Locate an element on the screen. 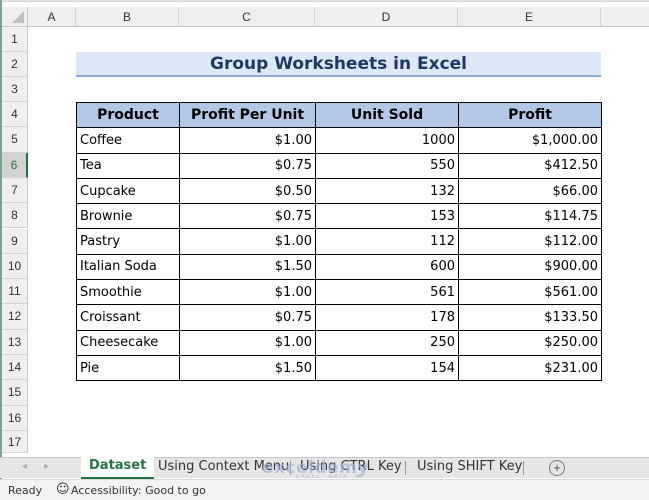 This screenshot has height=500, width=649. table-row: Pie $1.50 154 $231.00 is located at coordinates (339, 368).